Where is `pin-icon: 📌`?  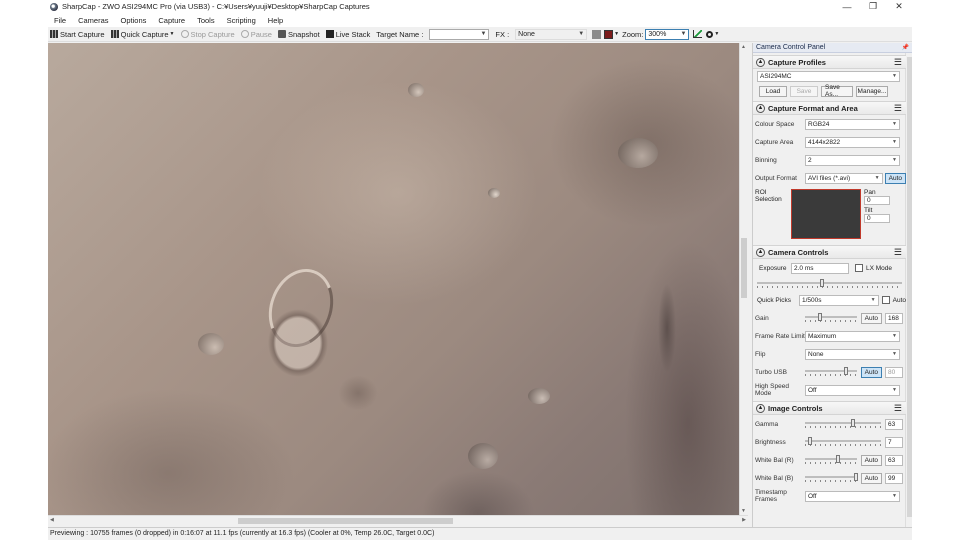 pin-icon: 📌 is located at coordinates (905, 47).